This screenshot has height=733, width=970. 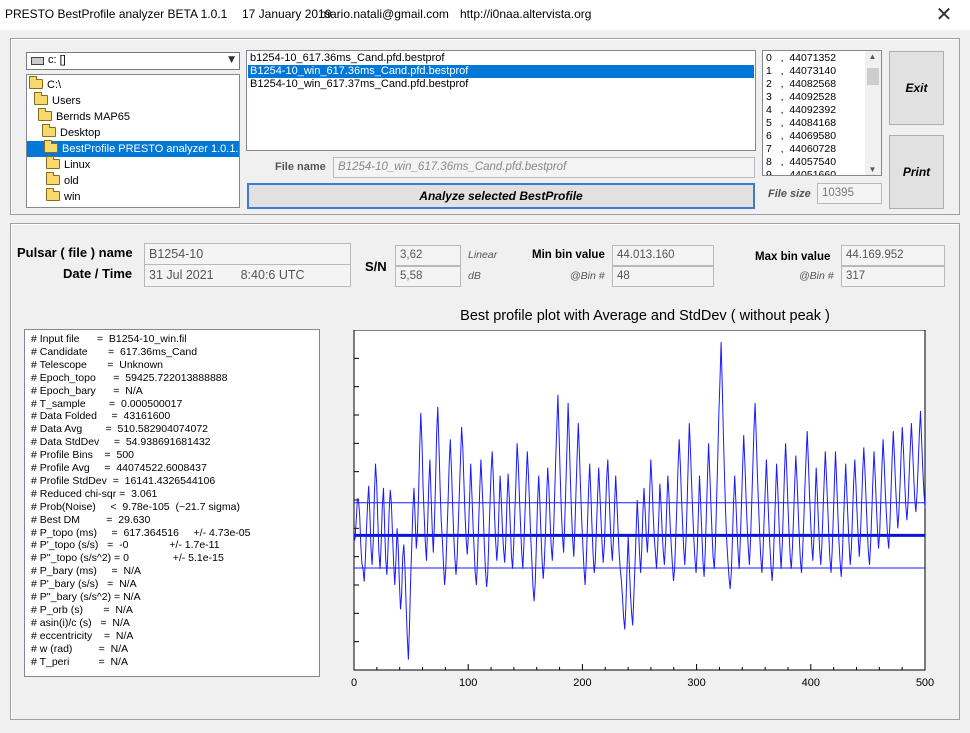 What do you see at coordinates (133, 100) in the screenshot?
I see `tree-item: Users` at bounding box center [133, 100].